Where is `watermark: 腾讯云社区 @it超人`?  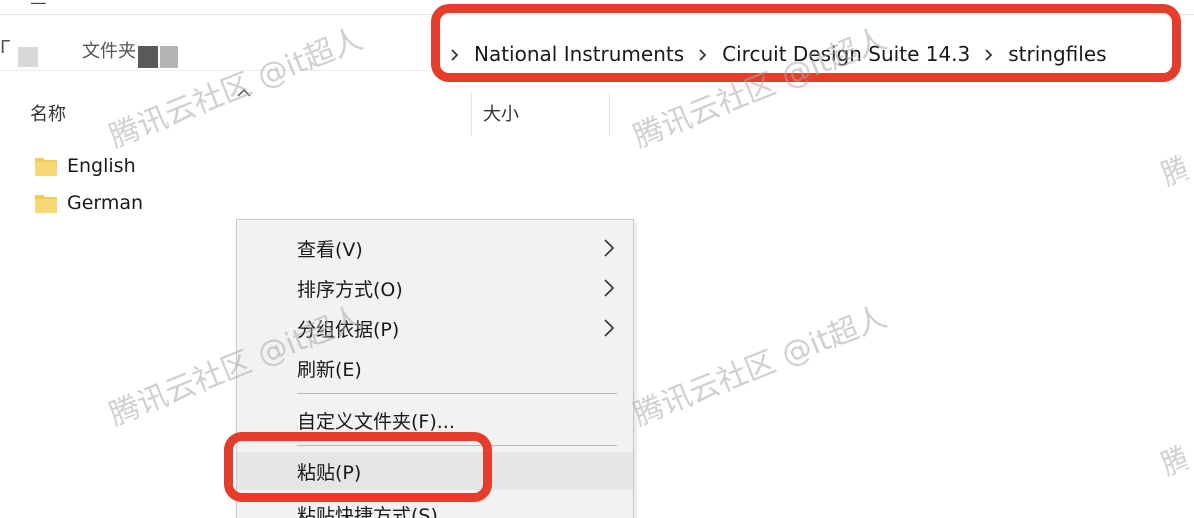
watermark: 腾讯云社区 @it超人 is located at coordinates (760, 366).